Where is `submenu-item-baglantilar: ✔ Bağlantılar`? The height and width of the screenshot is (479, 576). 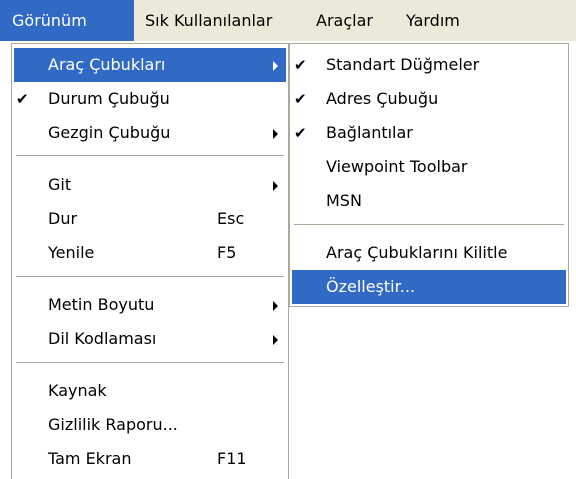 submenu-item-baglantilar: ✔ Bağlantılar is located at coordinates (429, 133).